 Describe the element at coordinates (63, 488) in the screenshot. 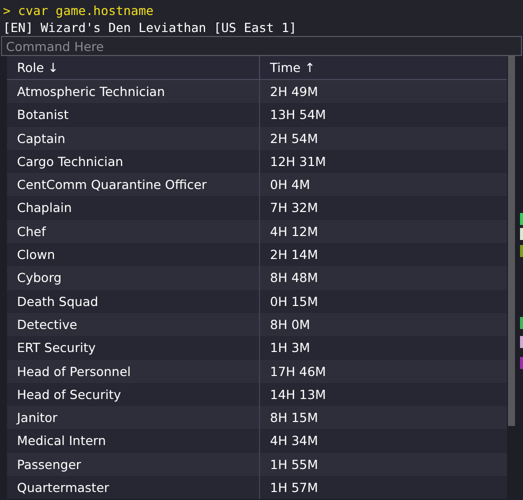

I see `table-cell-text: Quartermaster` at that location.